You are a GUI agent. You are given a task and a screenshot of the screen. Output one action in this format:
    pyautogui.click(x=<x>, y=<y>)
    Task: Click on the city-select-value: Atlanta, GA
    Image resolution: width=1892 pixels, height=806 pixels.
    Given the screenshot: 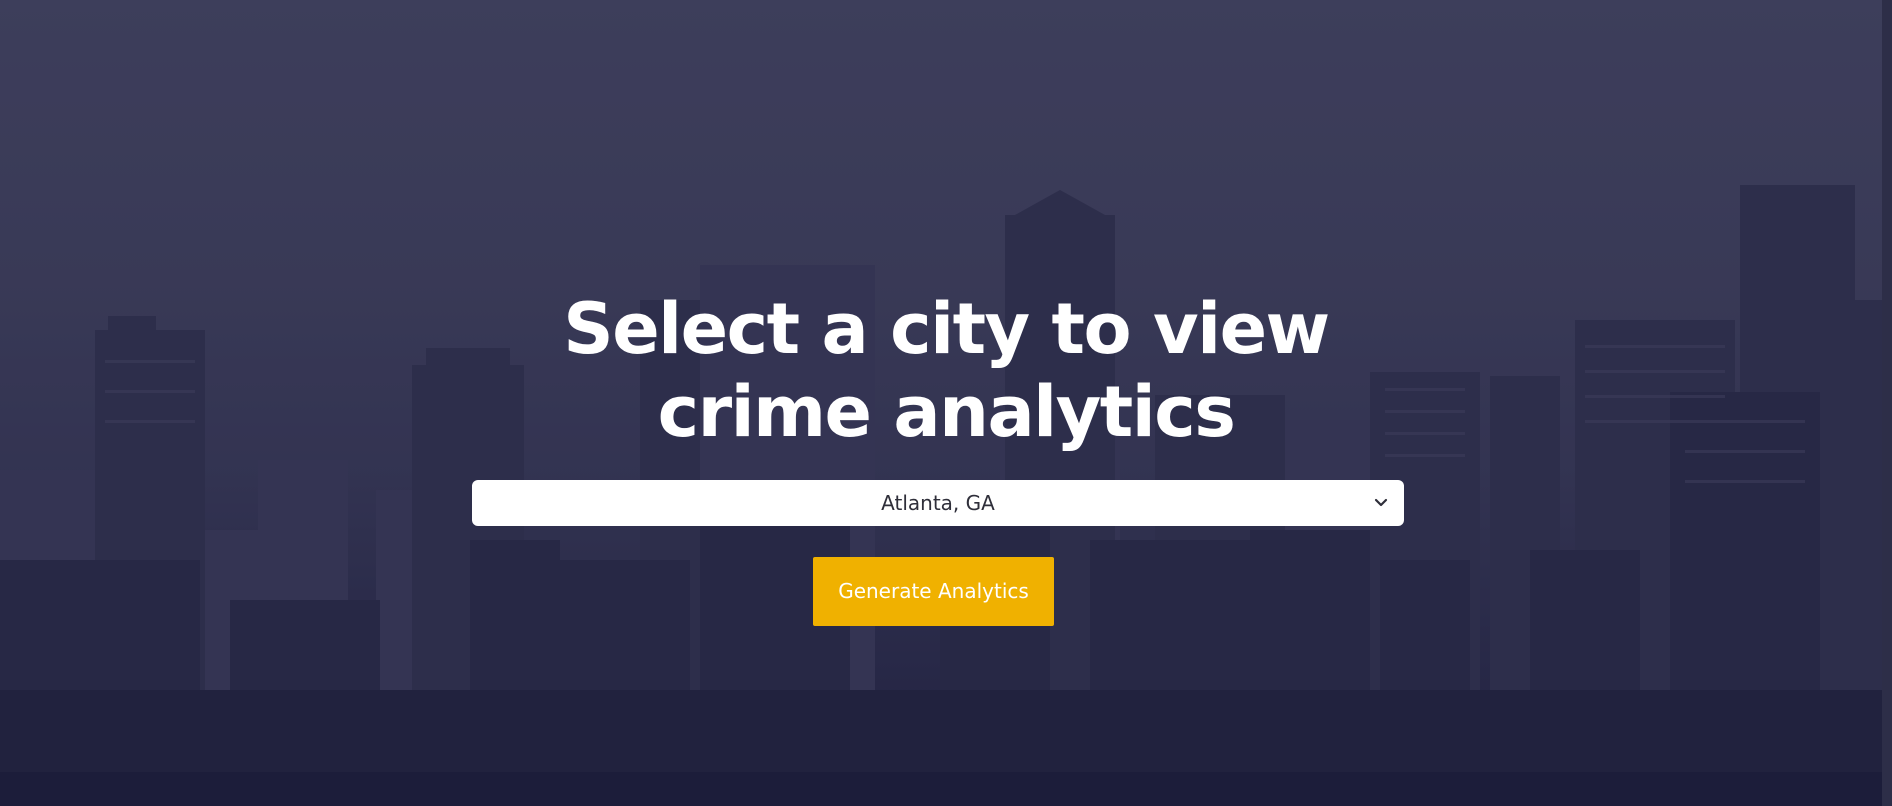 What is the action you would take?
    pyautogui.click(x=938, y=503)
    